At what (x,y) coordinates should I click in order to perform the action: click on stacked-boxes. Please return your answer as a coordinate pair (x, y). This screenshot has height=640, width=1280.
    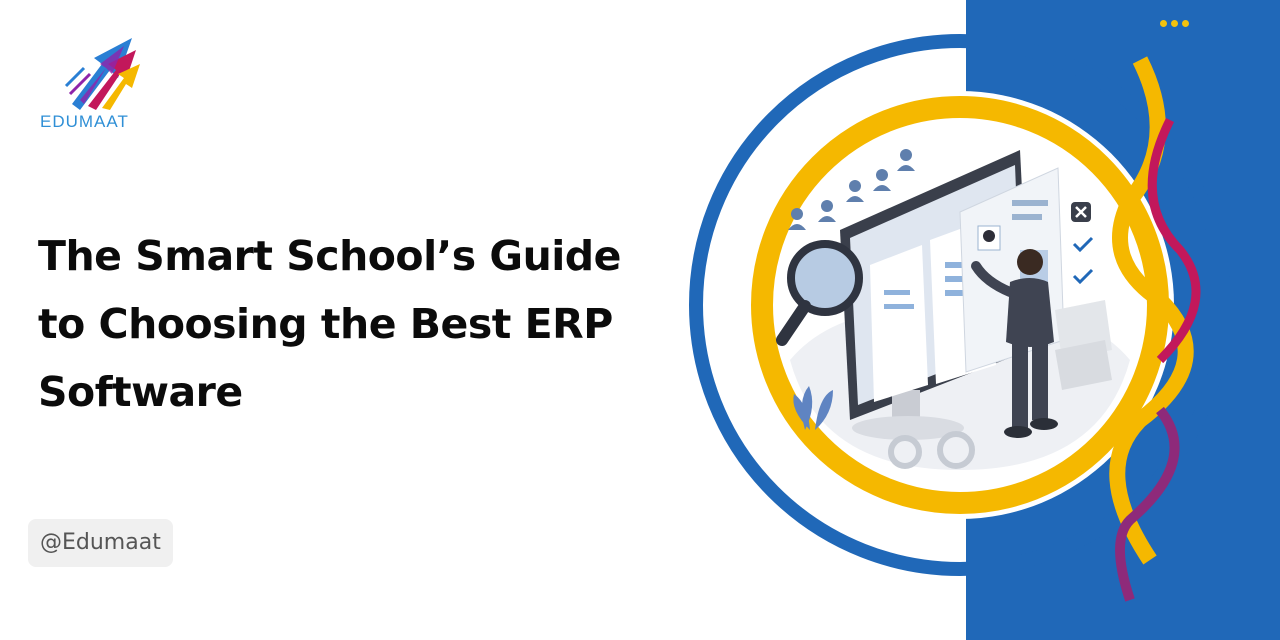
    Looking at the image, I should click on (1083, 345).